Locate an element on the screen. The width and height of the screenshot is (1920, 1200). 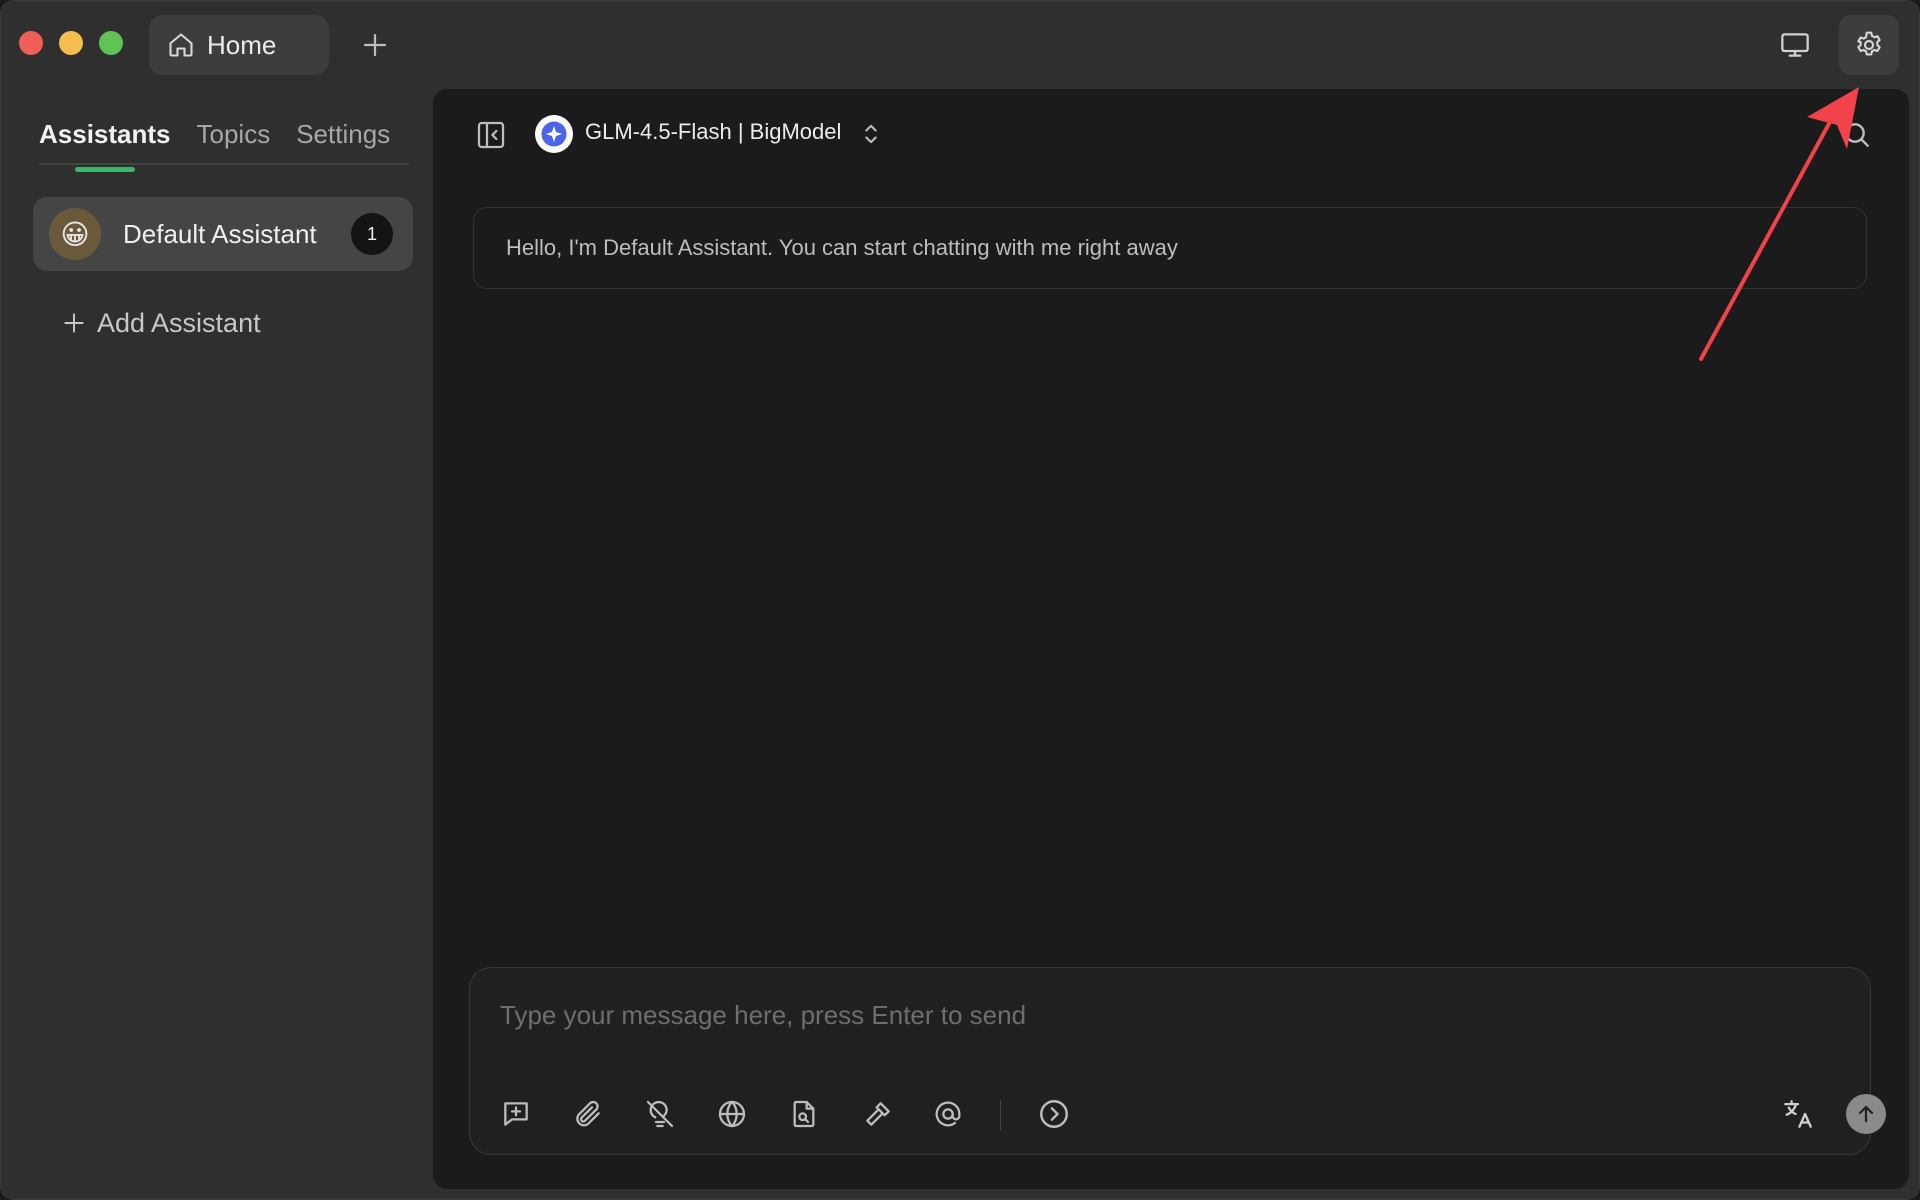
translate-icon is located at coordinates (1798, 1114).